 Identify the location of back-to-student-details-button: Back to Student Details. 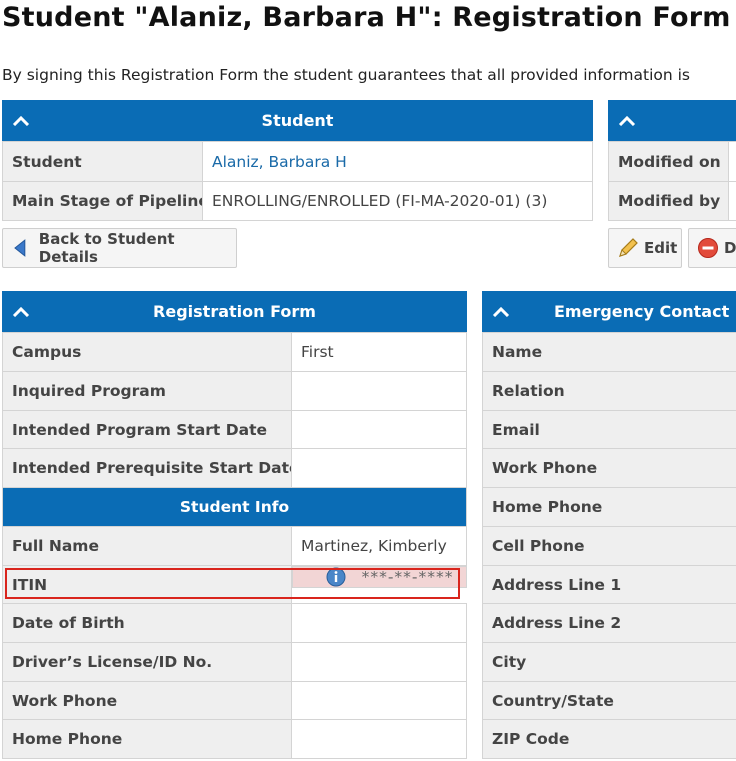
(119, 248).